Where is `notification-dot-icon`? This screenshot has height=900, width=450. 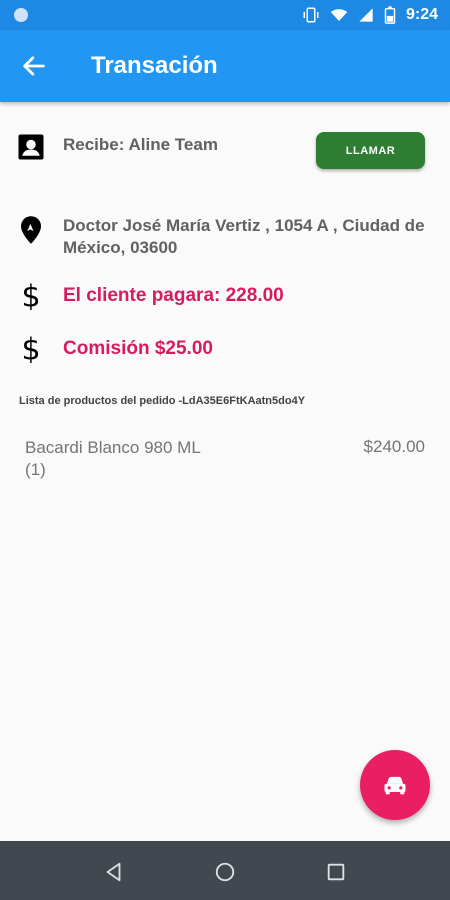
notification-dot-icon is located at coordinates (21, 15).